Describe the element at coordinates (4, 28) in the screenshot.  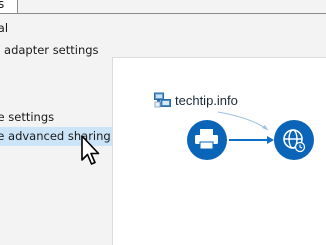
I see `menu-item-general: eral` at that location.